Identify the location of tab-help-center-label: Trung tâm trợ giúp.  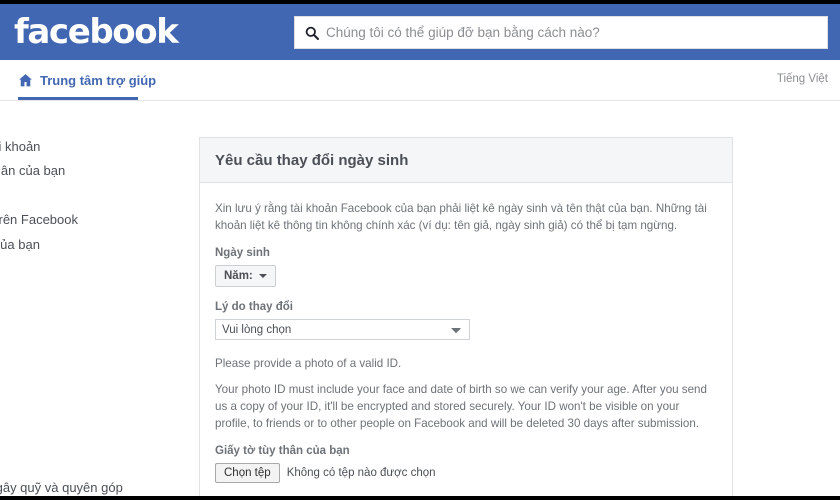
(98, 80).